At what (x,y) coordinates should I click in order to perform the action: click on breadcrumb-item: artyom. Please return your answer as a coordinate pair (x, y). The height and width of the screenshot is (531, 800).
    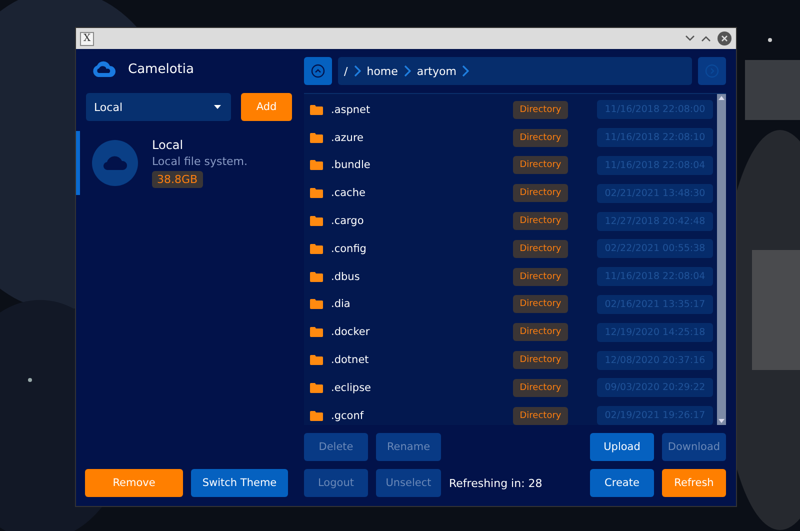
    Looking at the image, I should click on (436, 71).